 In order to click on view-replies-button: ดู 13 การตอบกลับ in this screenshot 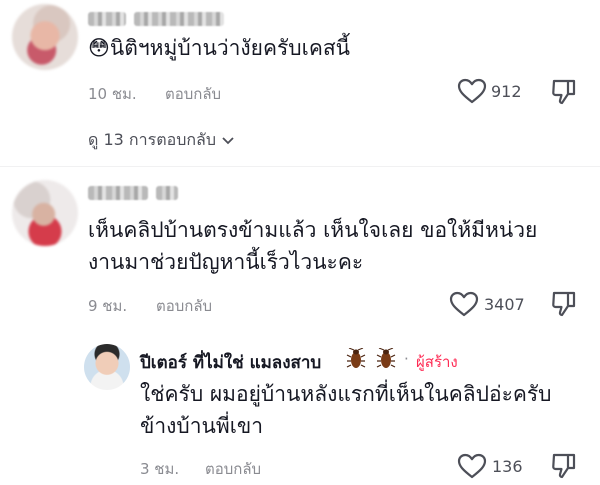, I will do `click(161, 140)`.